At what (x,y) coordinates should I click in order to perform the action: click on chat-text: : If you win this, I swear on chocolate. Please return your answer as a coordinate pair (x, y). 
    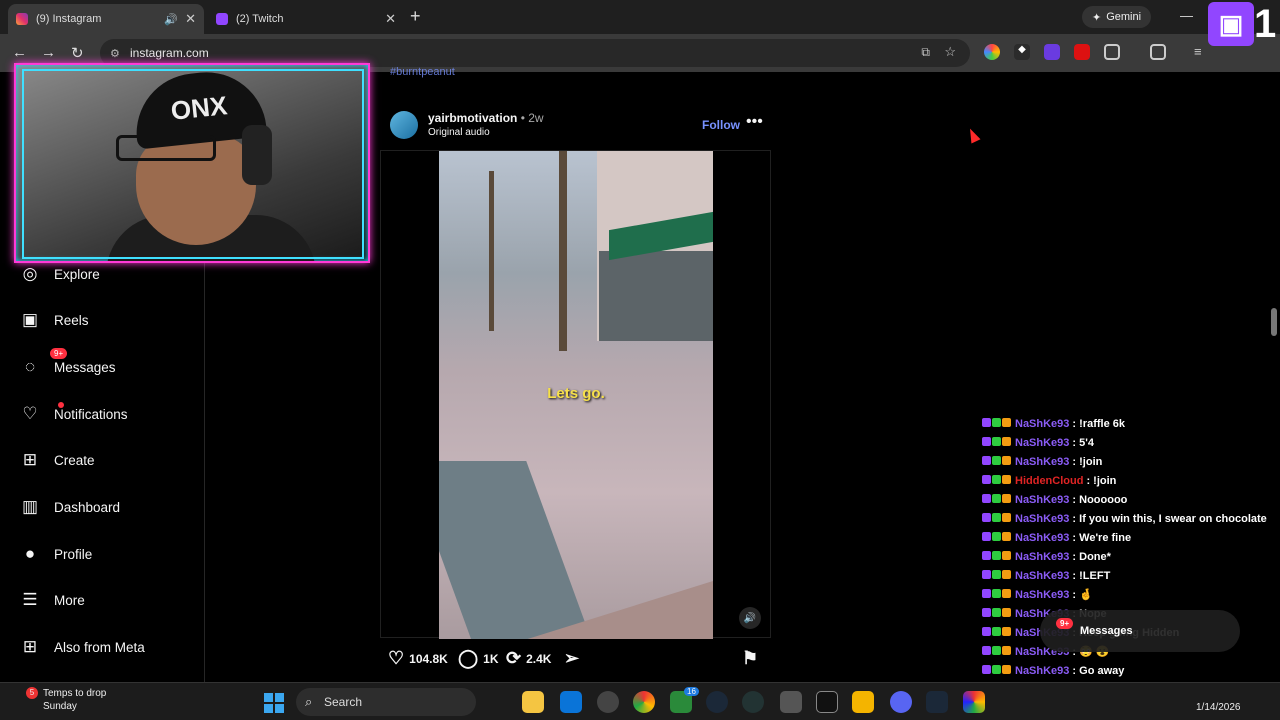
    Looking at the image, I should click on (1169, 518).